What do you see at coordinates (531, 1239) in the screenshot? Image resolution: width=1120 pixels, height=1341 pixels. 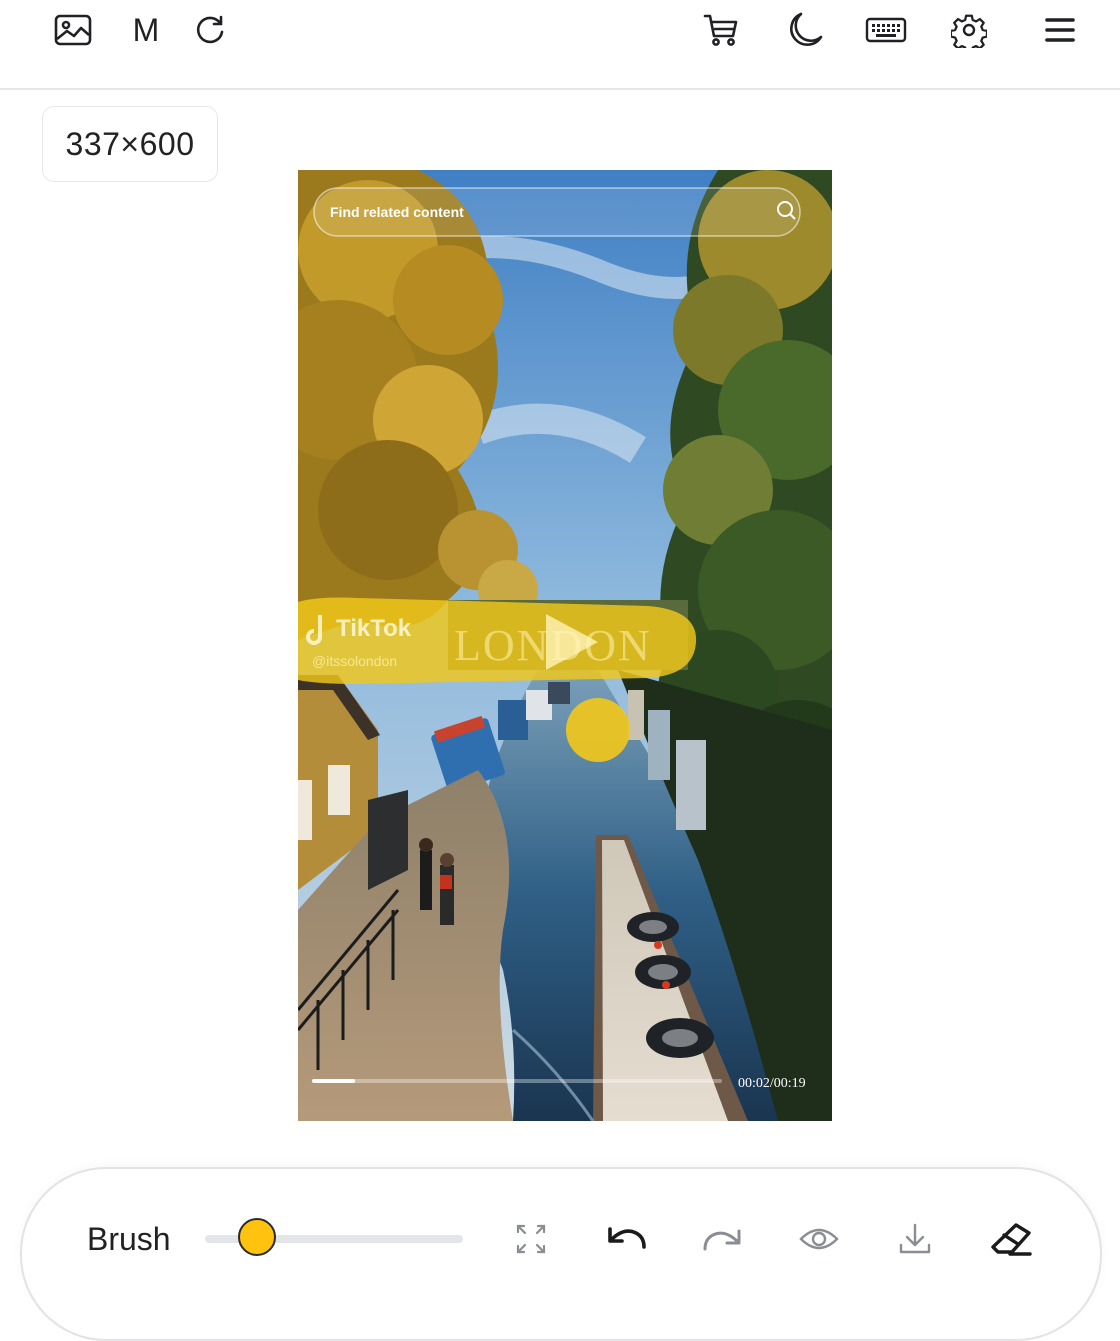 I see `fullscreen-icon` at bounding box center [531, 1239].